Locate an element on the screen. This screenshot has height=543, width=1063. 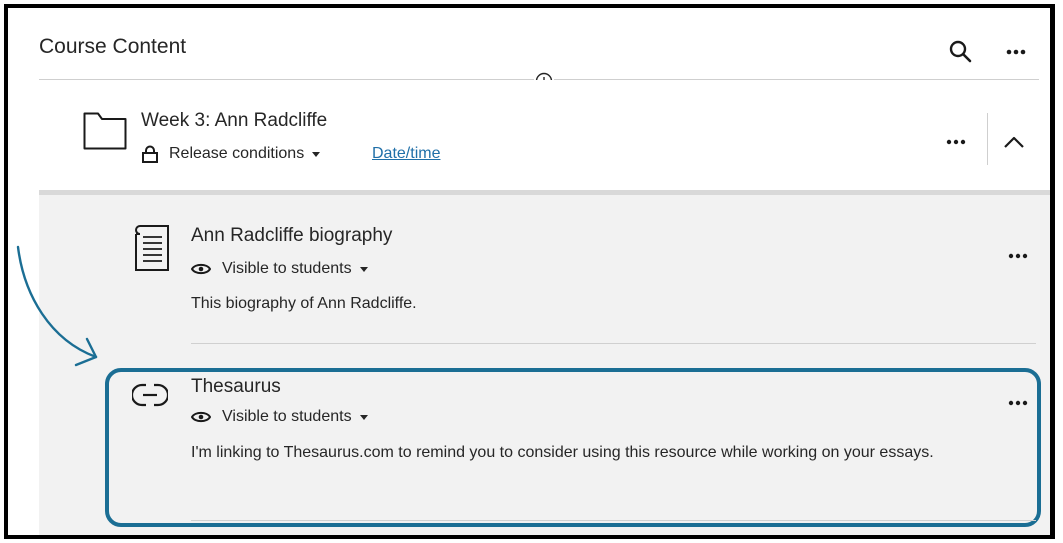
release-conditions-dropdown: Release conditions is located at coordinates (231, 154).